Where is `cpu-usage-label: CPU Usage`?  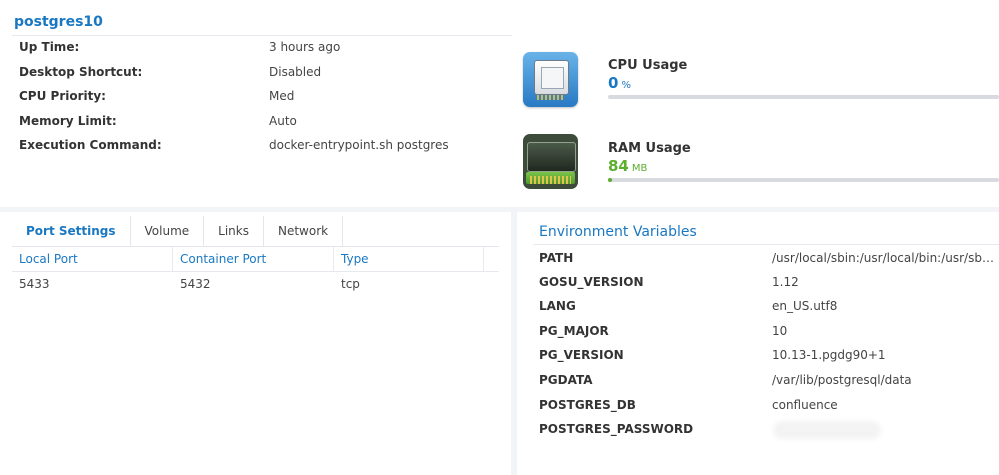
cpu-usage-label: CPU Usage is located at coordinates (648, 65).